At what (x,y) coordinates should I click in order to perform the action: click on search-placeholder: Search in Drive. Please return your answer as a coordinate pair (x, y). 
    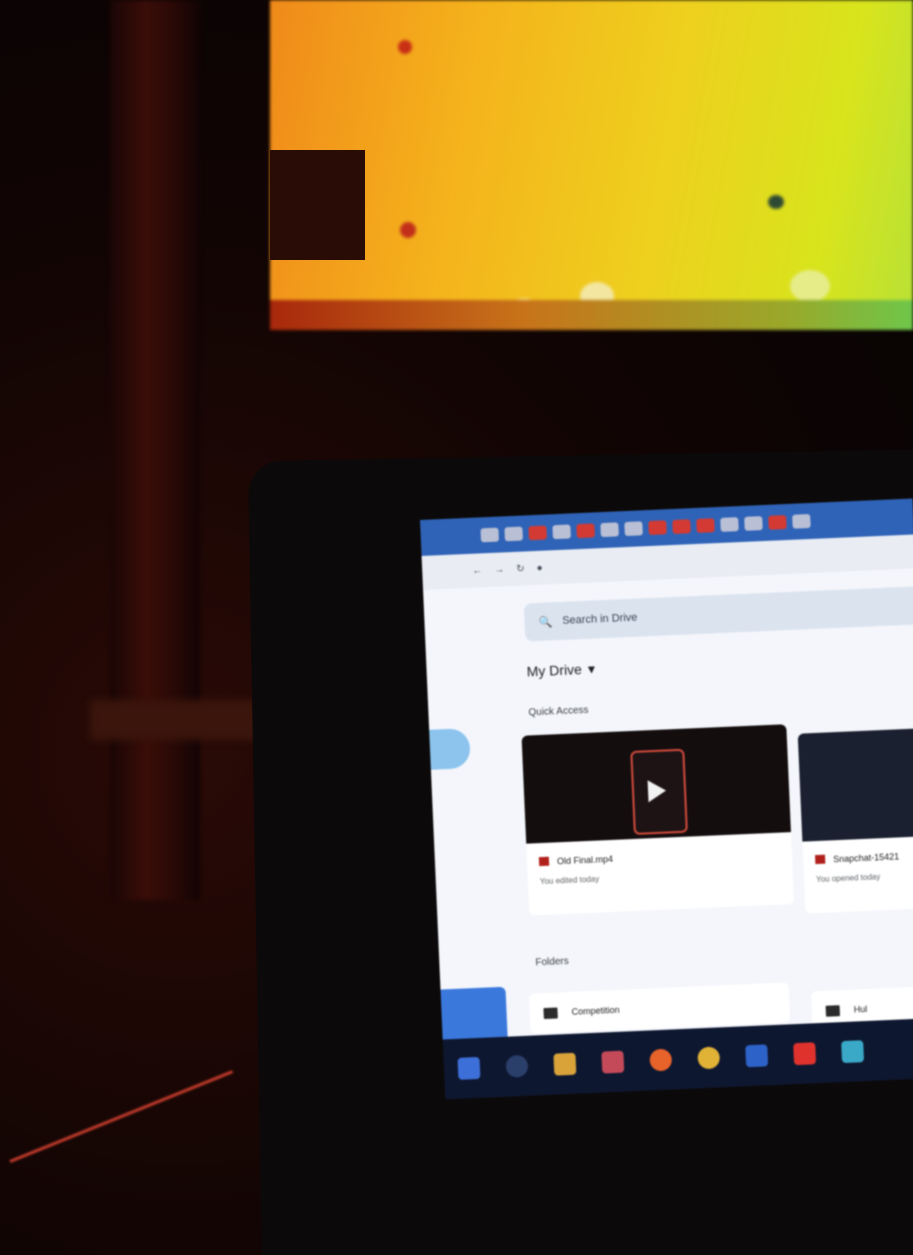
    Looking at the image, I should click on (599, 619).